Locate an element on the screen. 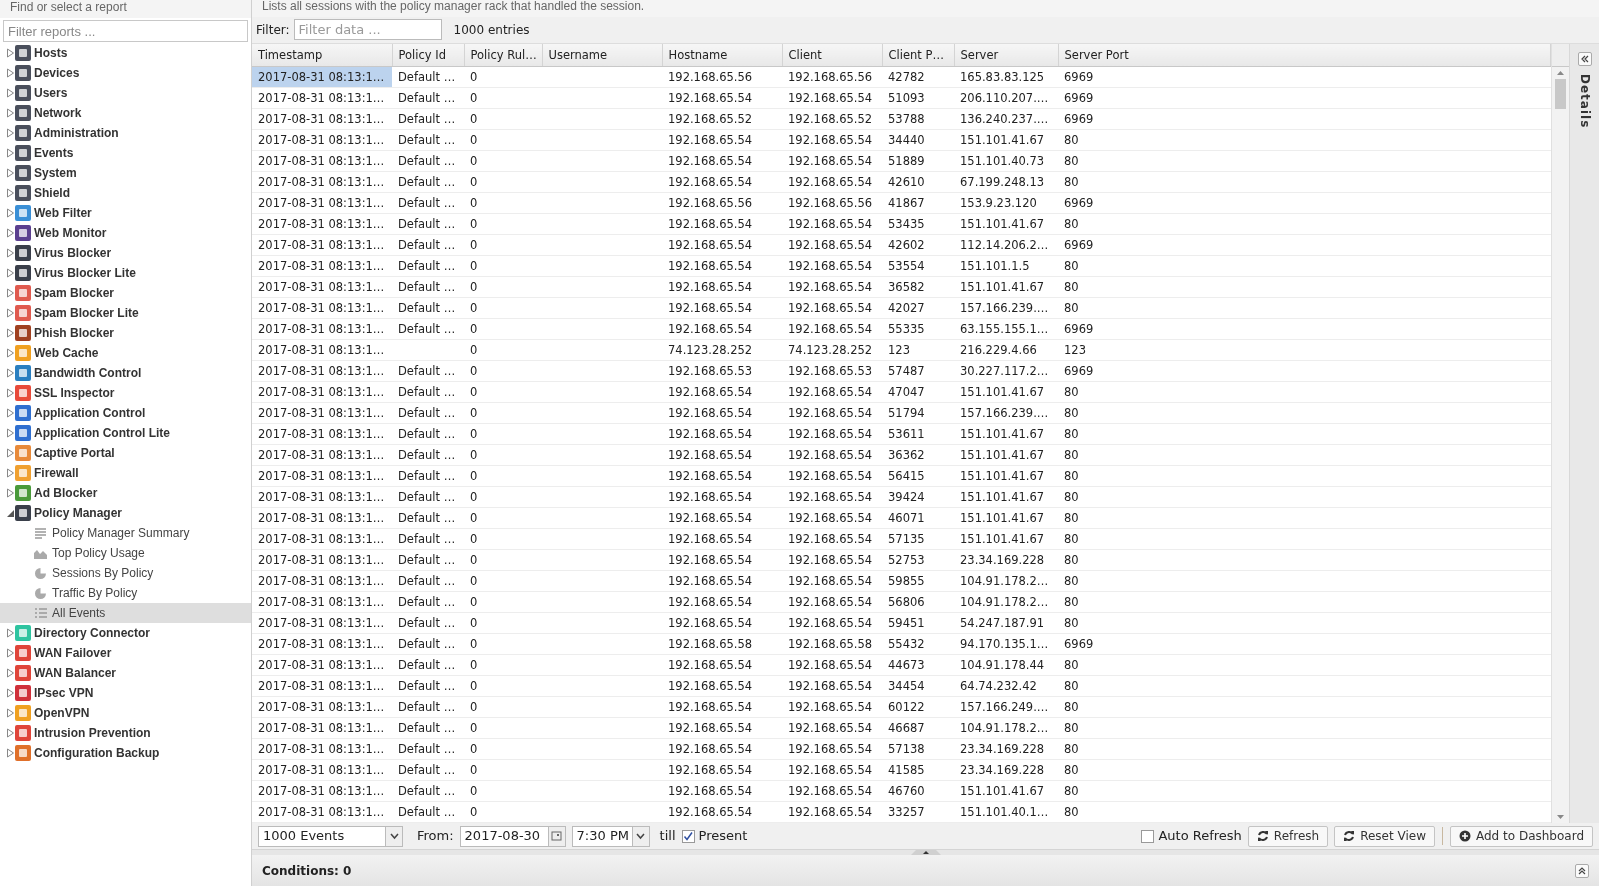 The image size is (1599, 886). tree-item: Bandwidth Control is located at coordinates (125, 373).